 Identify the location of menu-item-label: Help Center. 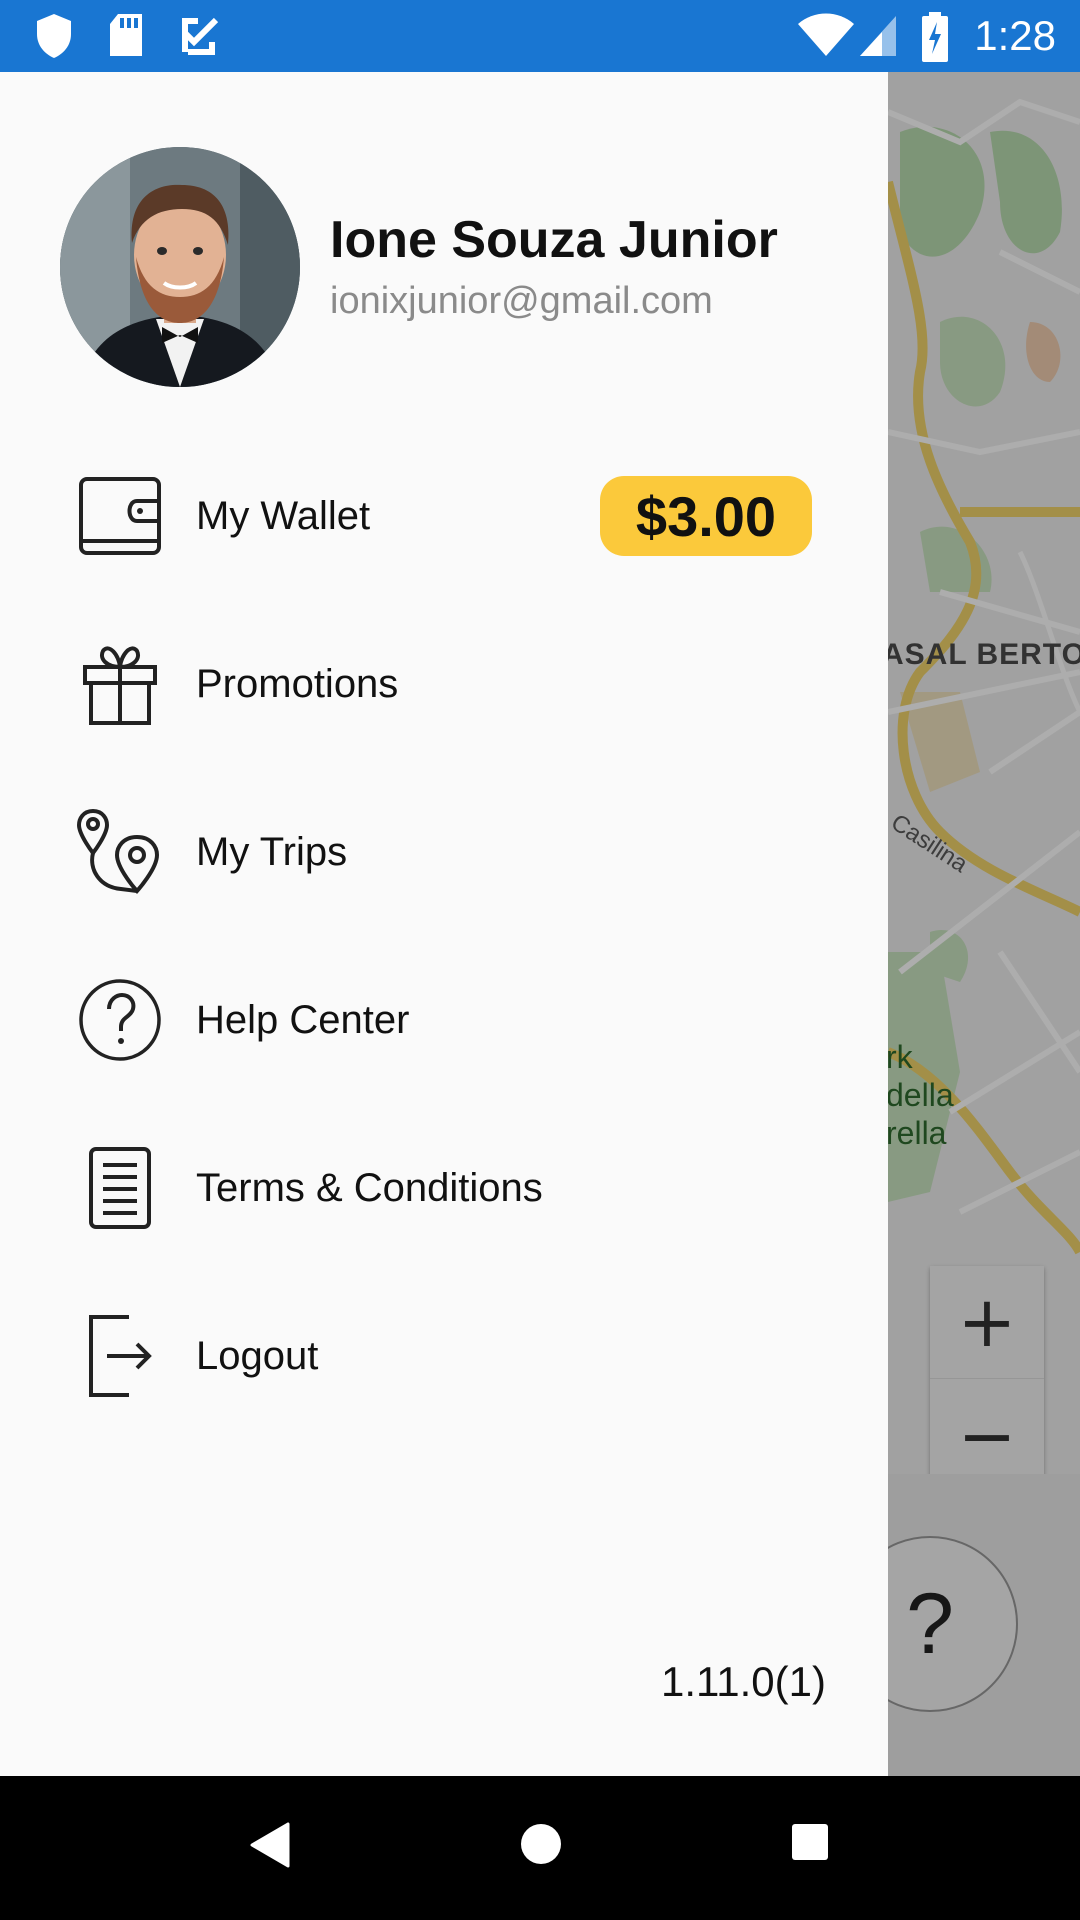
(303, 1019).